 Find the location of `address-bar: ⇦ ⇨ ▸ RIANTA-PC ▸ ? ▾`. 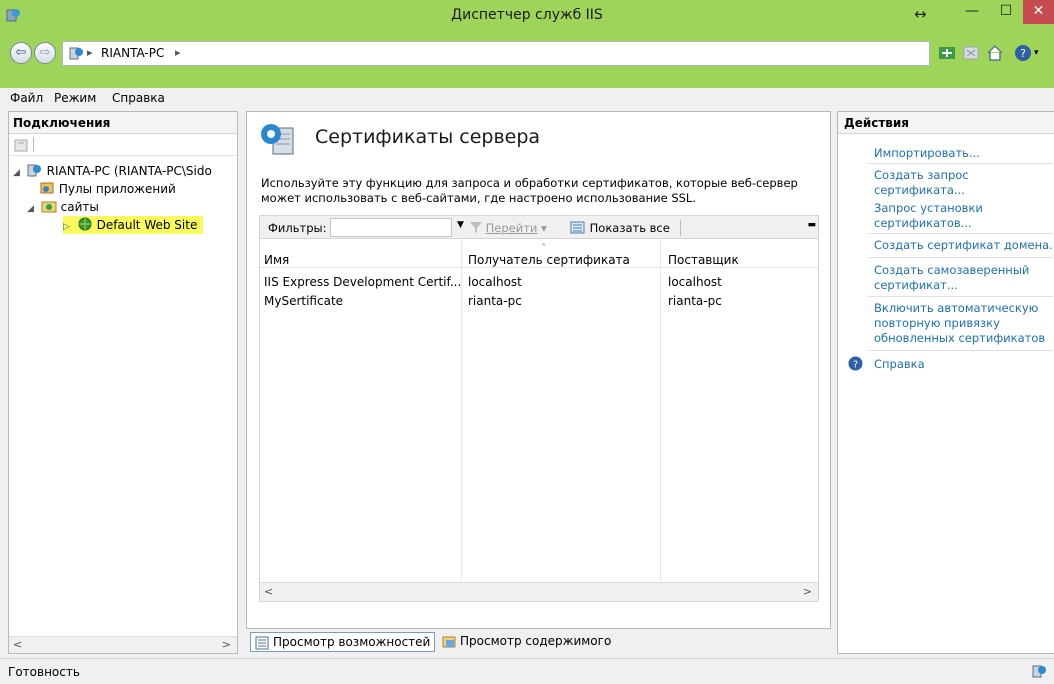

address-bar: ⇦ ⇨ ▸ RIANTA-PC ▸ ? ▾ is located at coordinates (527, 59).